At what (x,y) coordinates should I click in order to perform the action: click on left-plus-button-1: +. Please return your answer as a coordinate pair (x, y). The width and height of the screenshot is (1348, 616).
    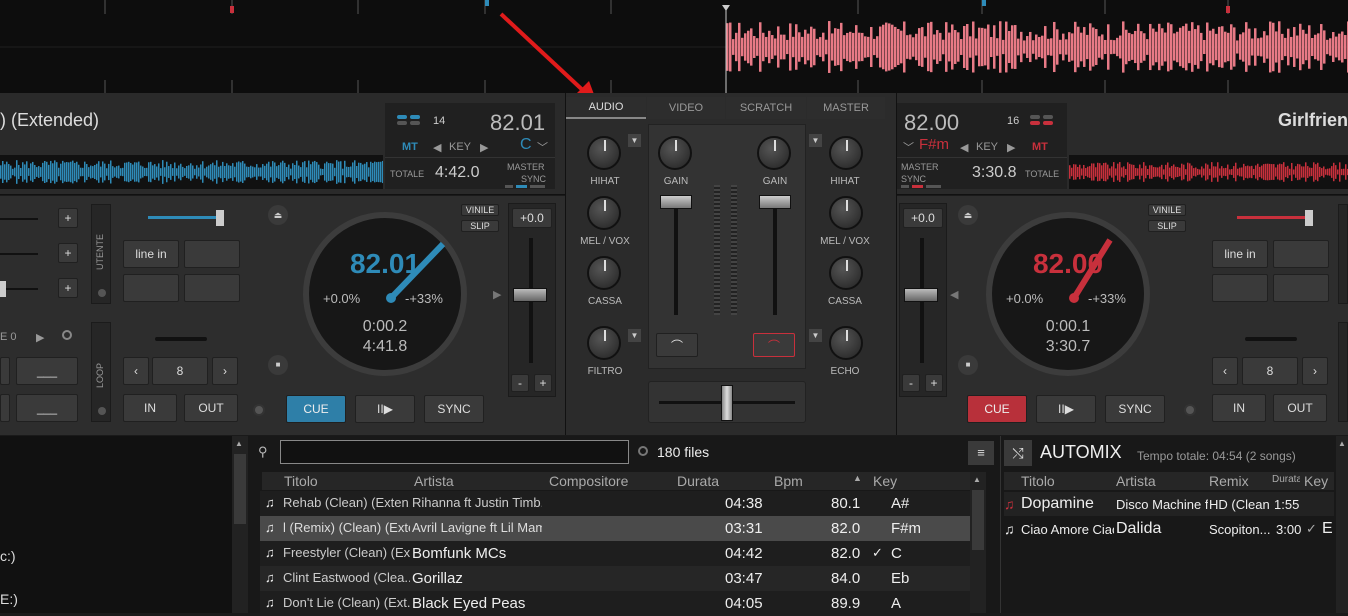
    Looking at the image, I should click on (68, 218).